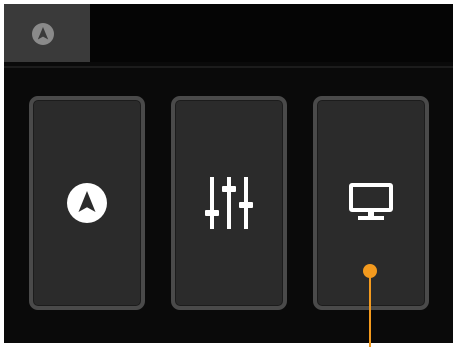 Image resolution: width=457 pixels, height=347 pixels. I want to click on sliders-icon, so click(229, 203).